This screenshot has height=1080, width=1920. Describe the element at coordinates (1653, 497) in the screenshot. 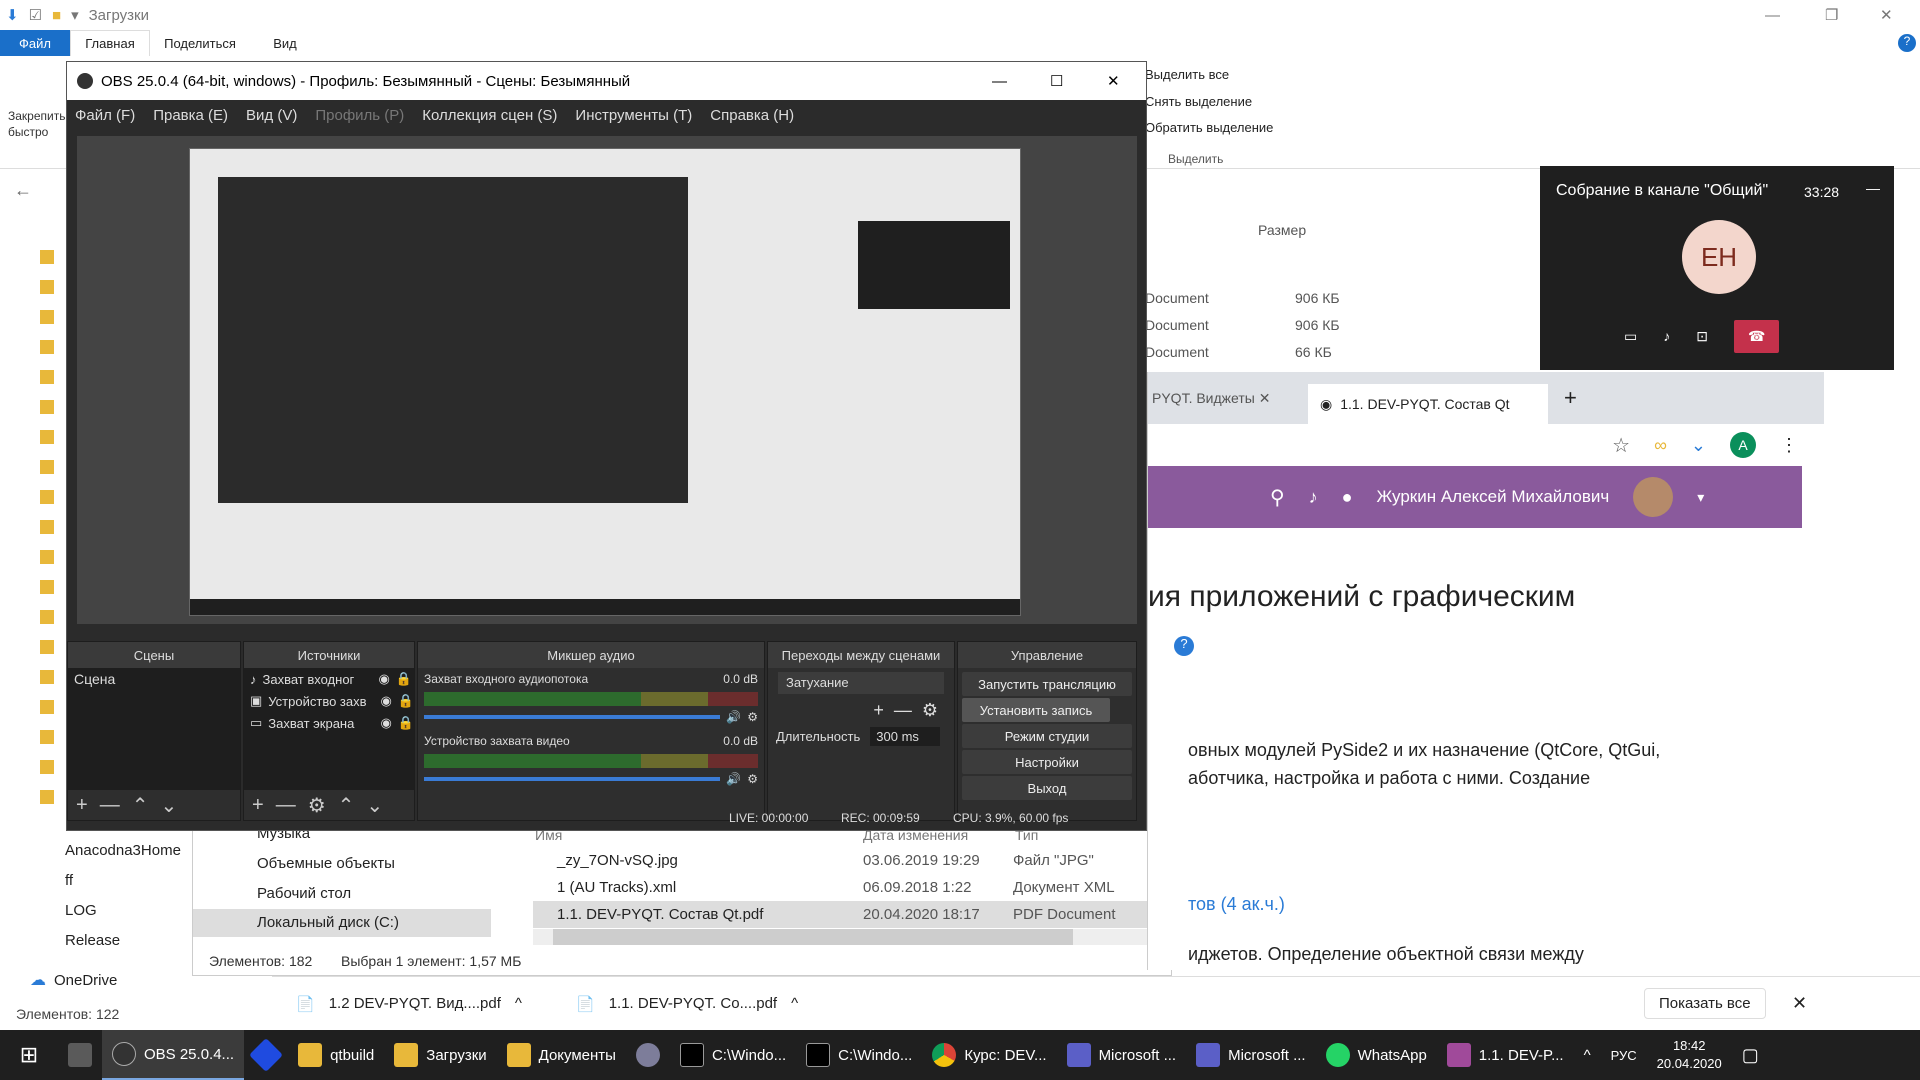

I see `user-avatar` at that location.